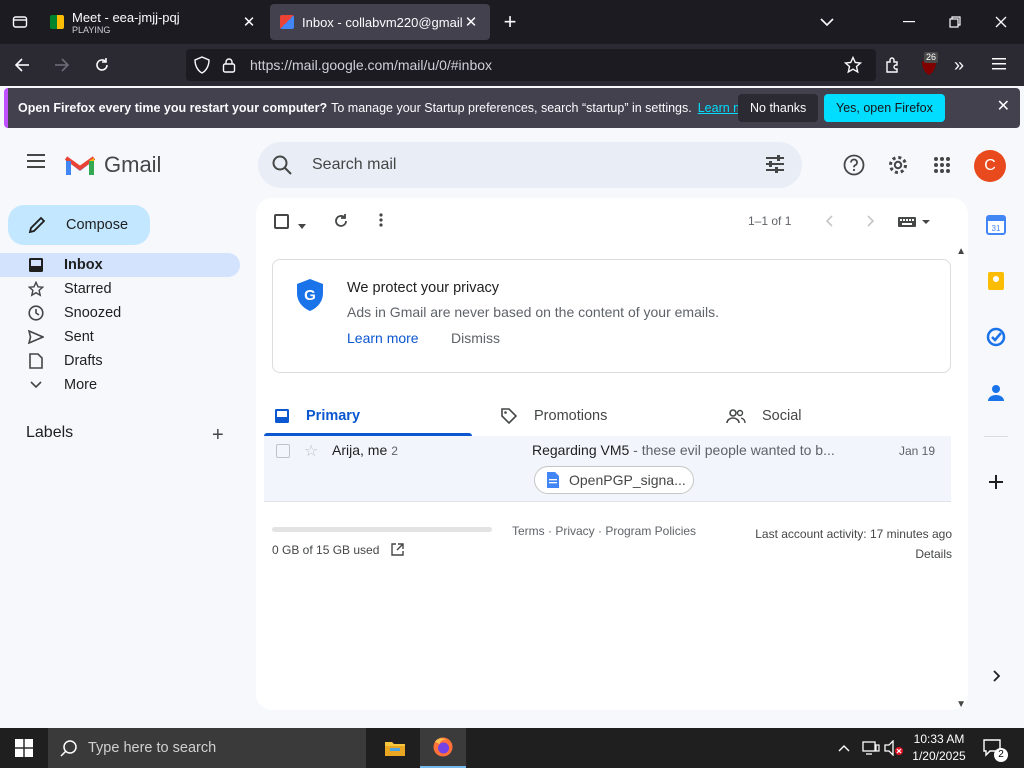  Describe the element at coordinates (530, 165) in the screenshot. I see `search-mail-bar: Search mail` at that location.